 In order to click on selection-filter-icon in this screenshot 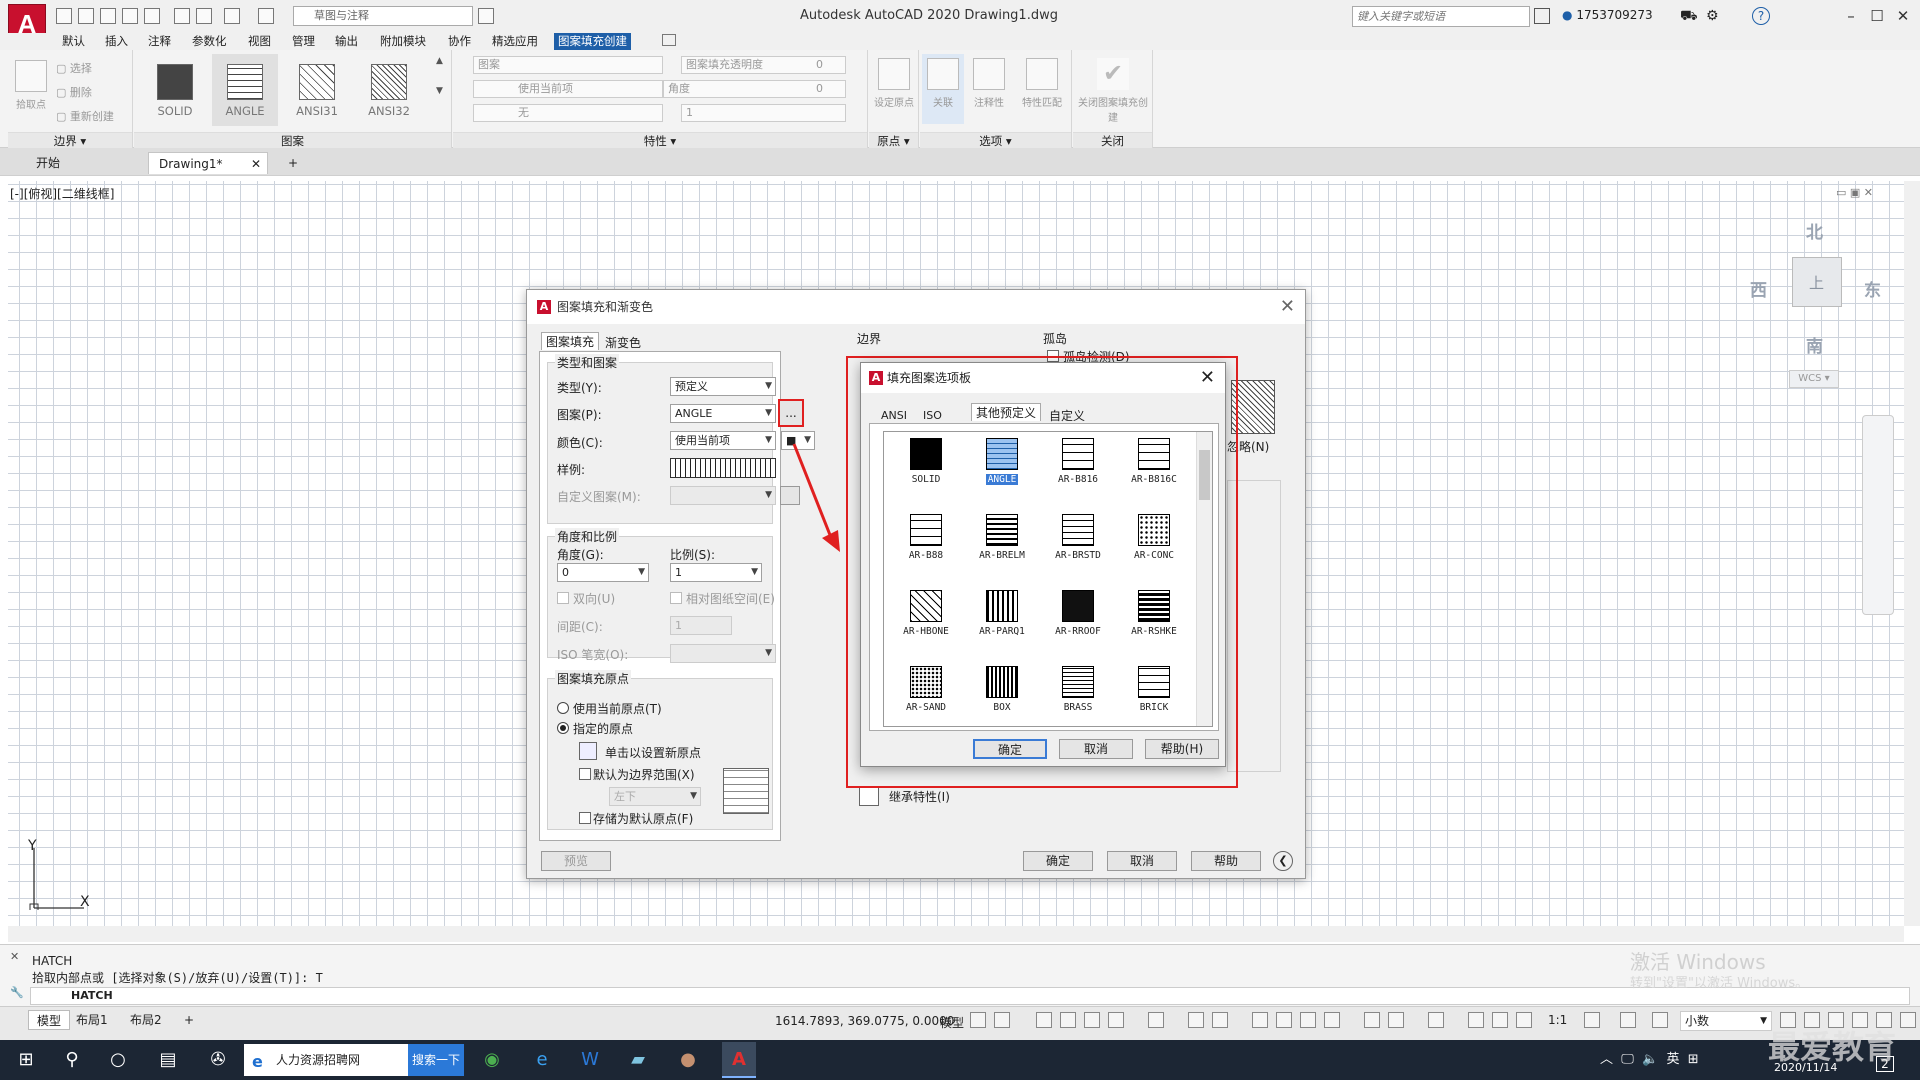, I will do `click(1396, 1020)`.